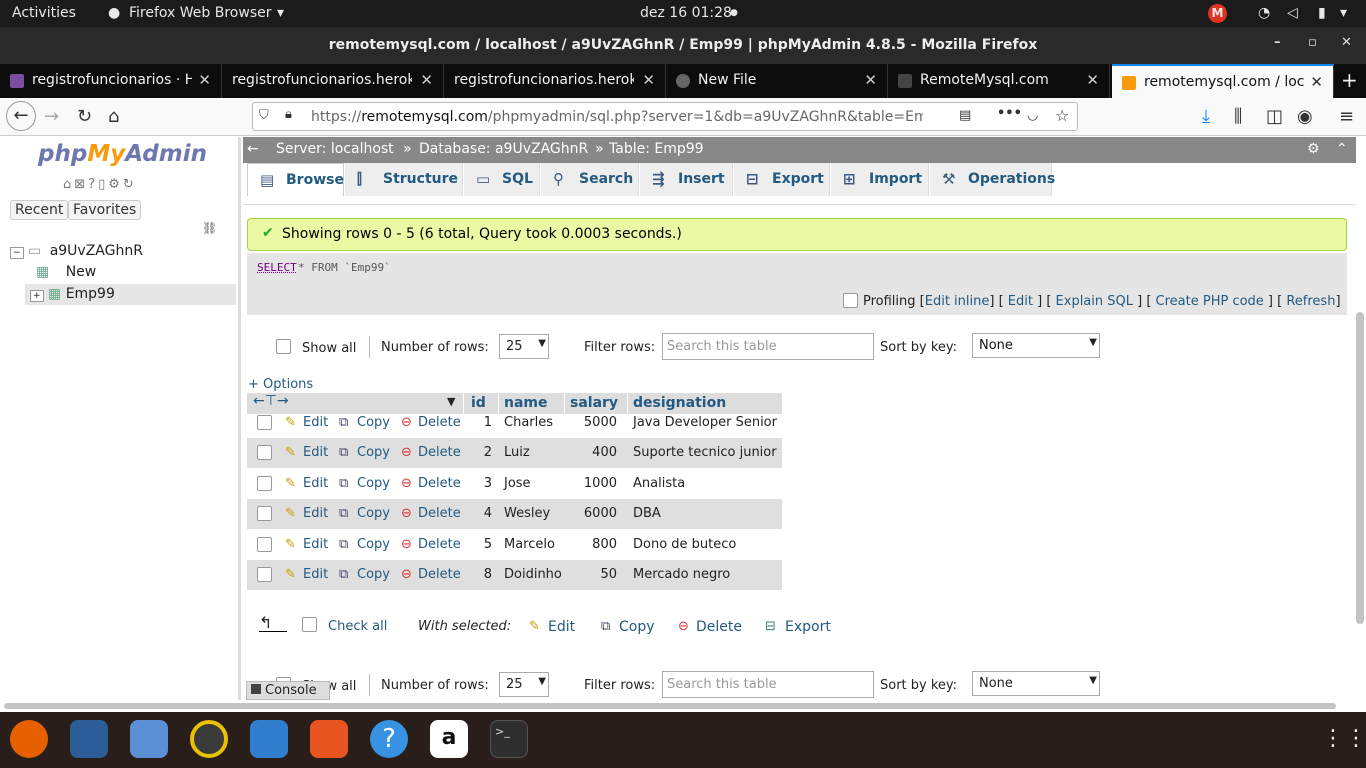 This screenshot has width=1366, height=768. I want to click on wifi-icon: ◔, so click(1264, 13).